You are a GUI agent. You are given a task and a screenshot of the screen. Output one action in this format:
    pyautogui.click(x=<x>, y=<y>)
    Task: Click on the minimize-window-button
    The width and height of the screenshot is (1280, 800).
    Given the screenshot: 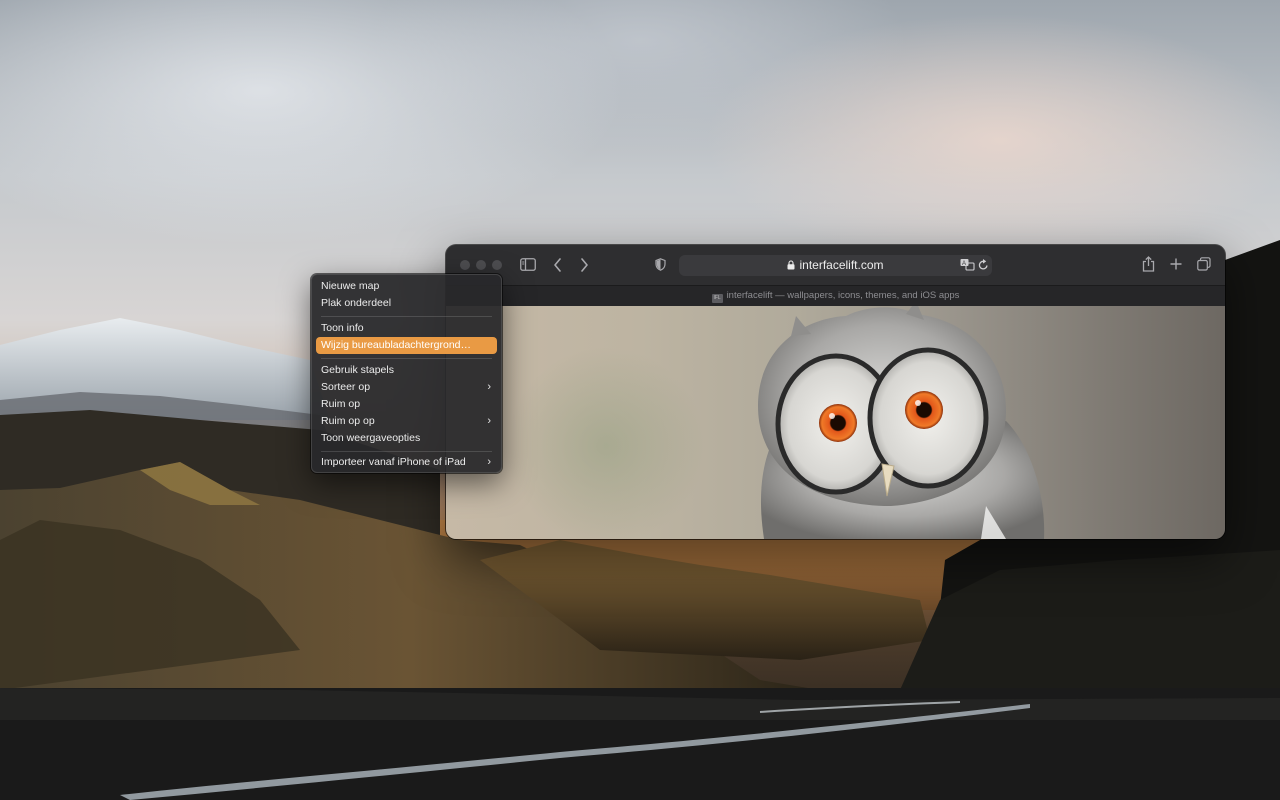 What is the action you would take?
    pyautogui.click(x=481, y=265)
    